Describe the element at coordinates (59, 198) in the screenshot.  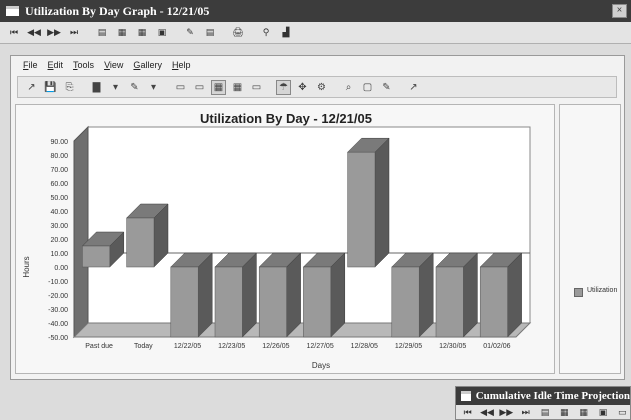
I see `y-tick-label: 50.00` at that location.